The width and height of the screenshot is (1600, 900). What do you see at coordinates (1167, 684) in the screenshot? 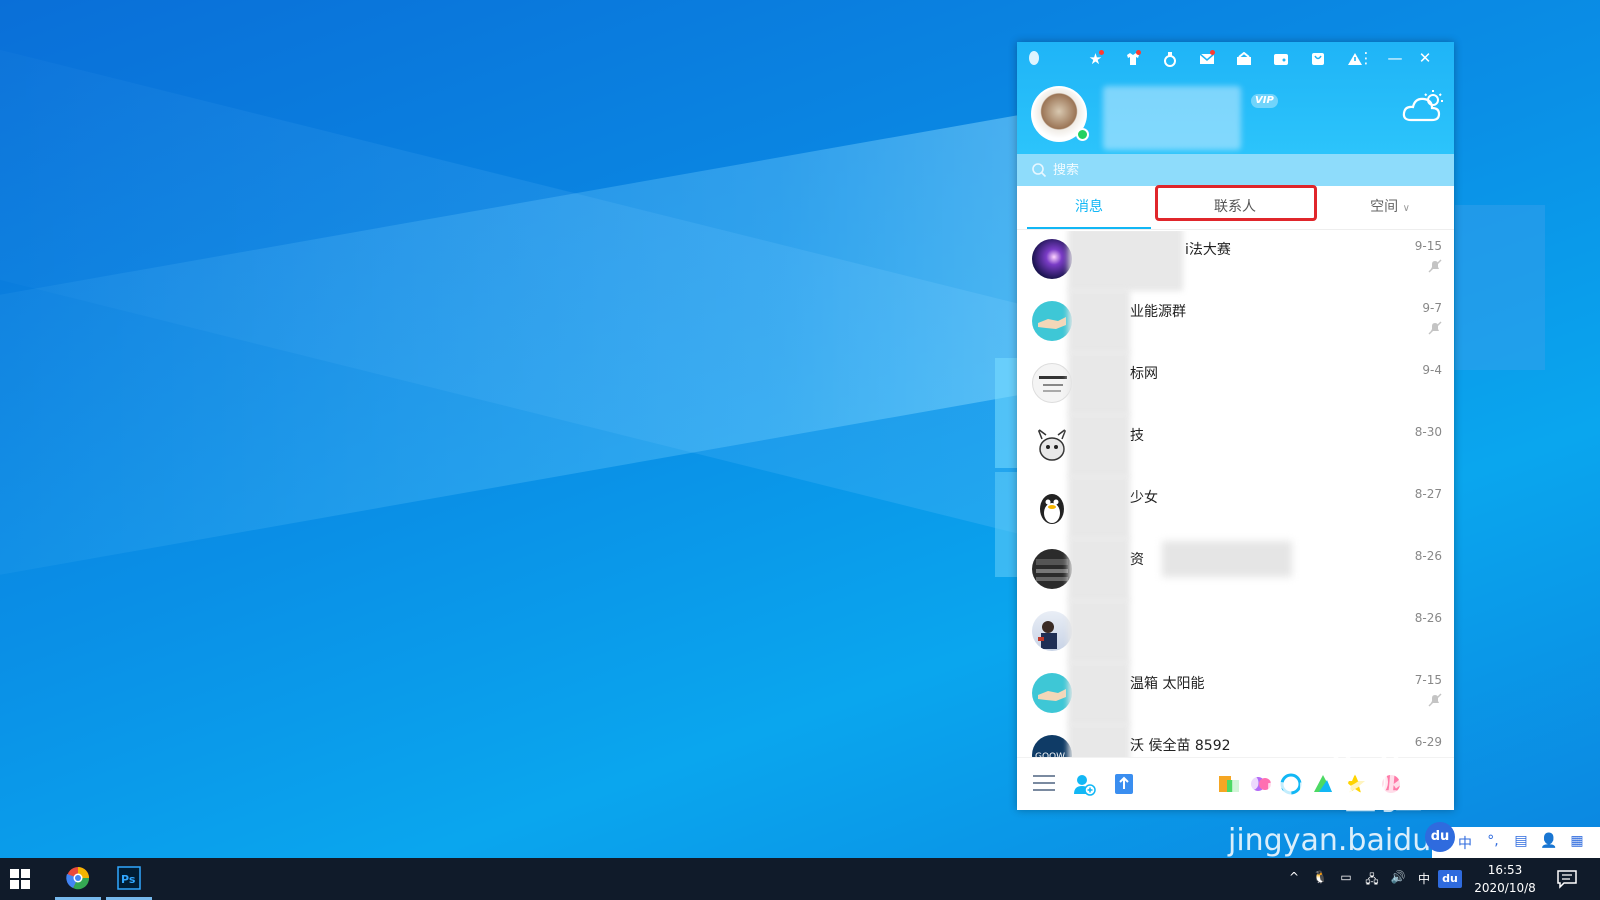
I see `conversation-title: 温箱 太阳能` at bounding box center [1167, 684].